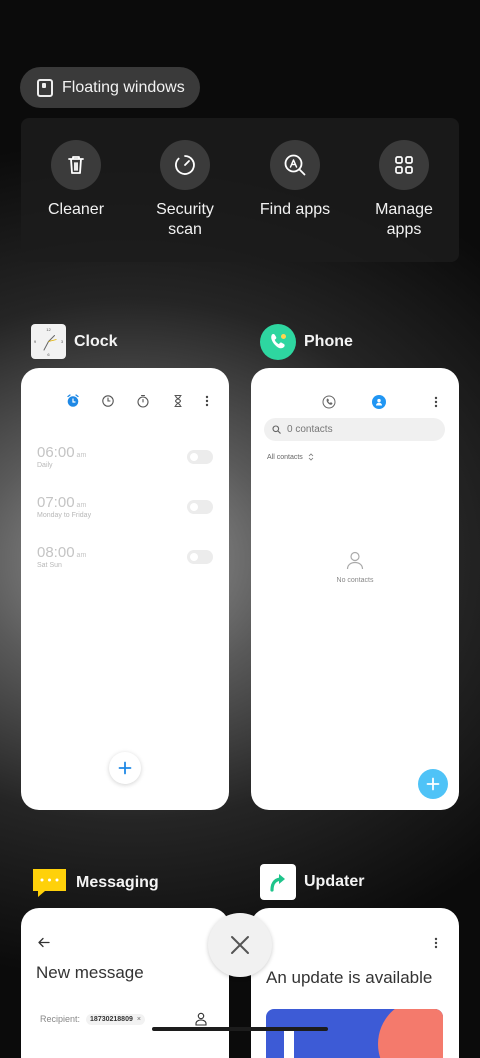 This screenshot has width=480, height=1058. What do you see at coordinates (354, 429) in the screenshot?
I see `contacts-search-bar: 0 contacts` at bounding box center [354, 429].